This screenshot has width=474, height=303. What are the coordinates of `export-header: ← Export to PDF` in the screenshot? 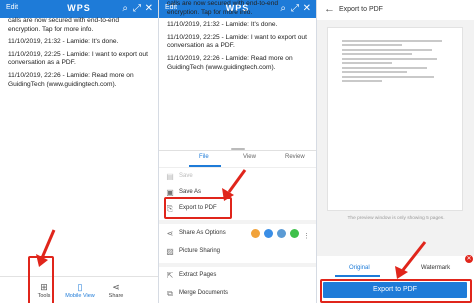 It's located at (395, 10).